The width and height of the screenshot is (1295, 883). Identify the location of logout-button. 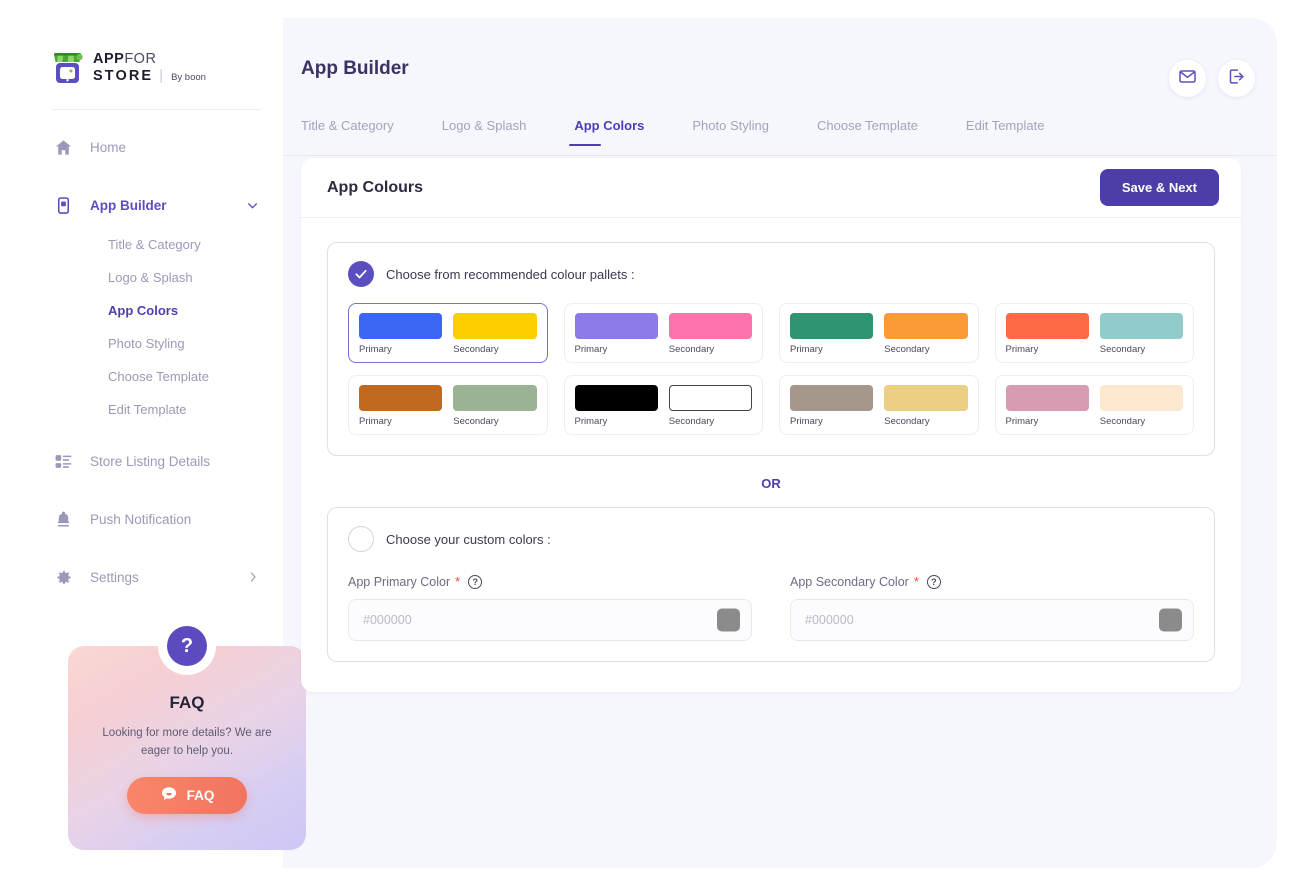
(1236, 78).